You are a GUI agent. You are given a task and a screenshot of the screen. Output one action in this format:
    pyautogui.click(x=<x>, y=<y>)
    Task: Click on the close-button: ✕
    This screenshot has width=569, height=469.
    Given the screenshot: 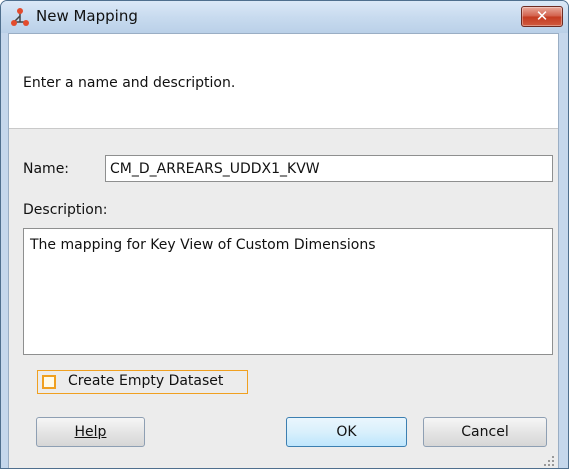 What is the action you would take?
    pyautogui.click(x=542, y=16)
    